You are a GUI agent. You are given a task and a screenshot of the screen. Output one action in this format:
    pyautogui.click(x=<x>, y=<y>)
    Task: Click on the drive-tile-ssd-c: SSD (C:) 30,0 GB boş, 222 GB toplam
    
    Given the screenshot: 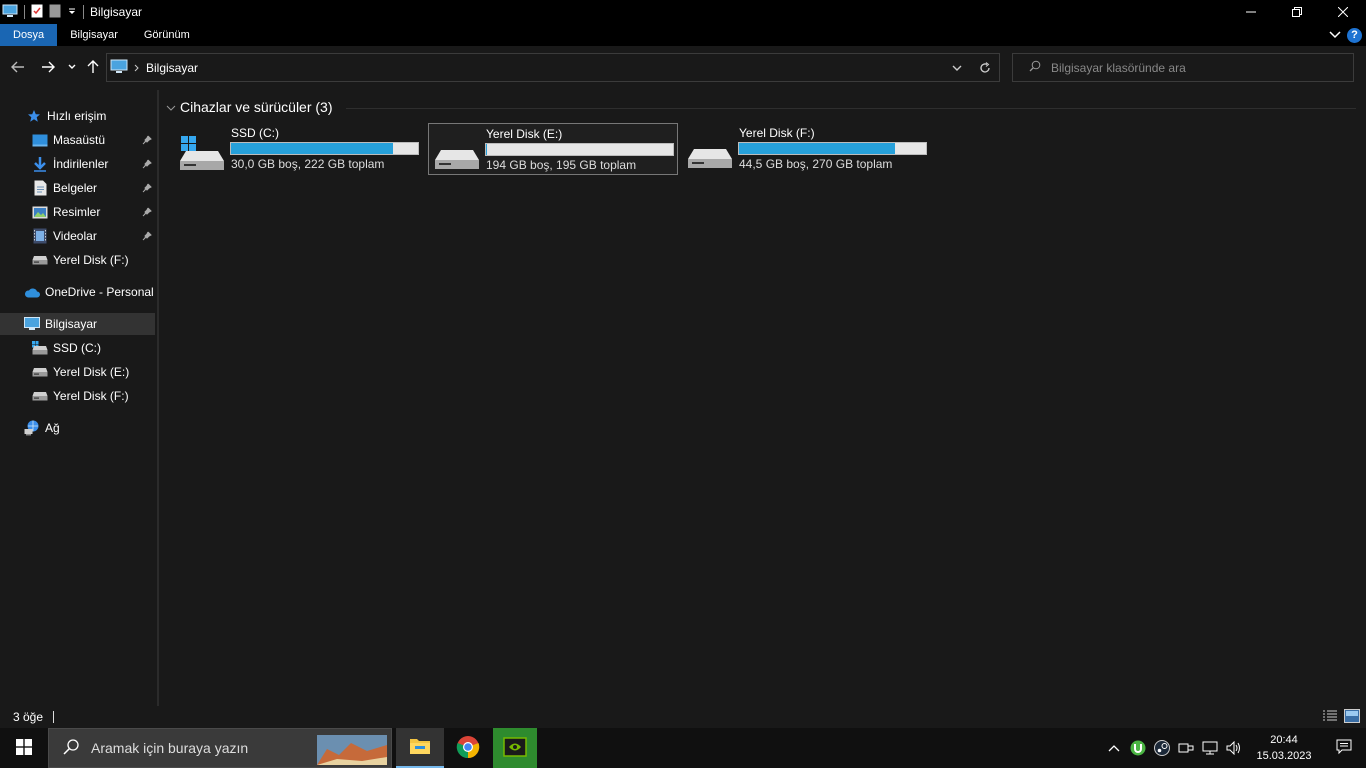 What is the action you would take?
    pyautogui.click(x=299, y=149)
    